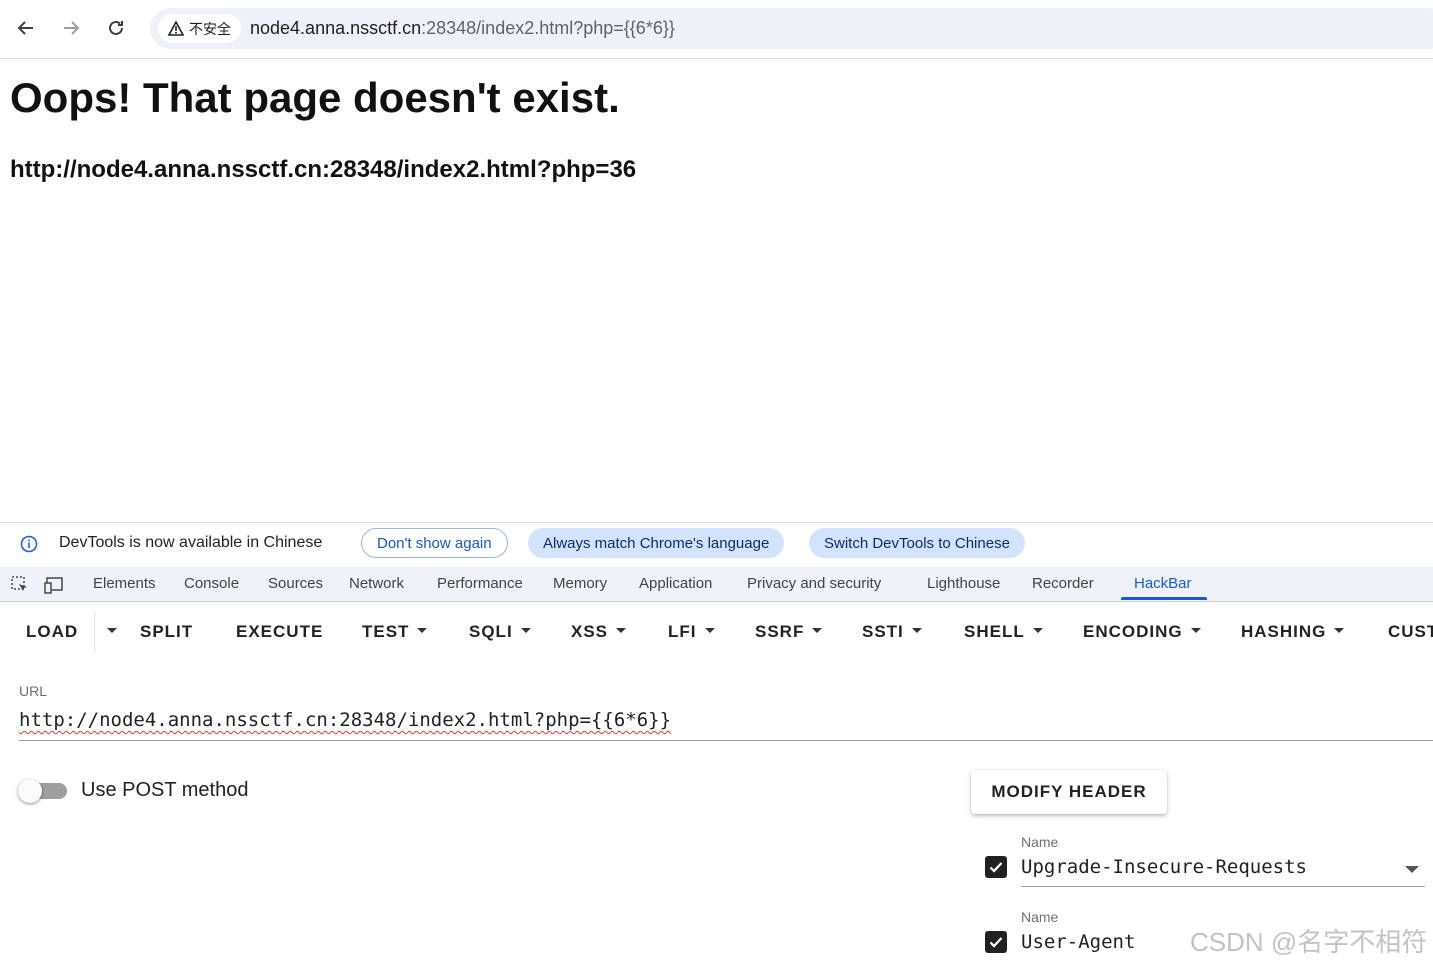 This screenshot has height=969, width=1433. I want to click on url-host: node4.anna.nssctf.cn, so click(336, 28).